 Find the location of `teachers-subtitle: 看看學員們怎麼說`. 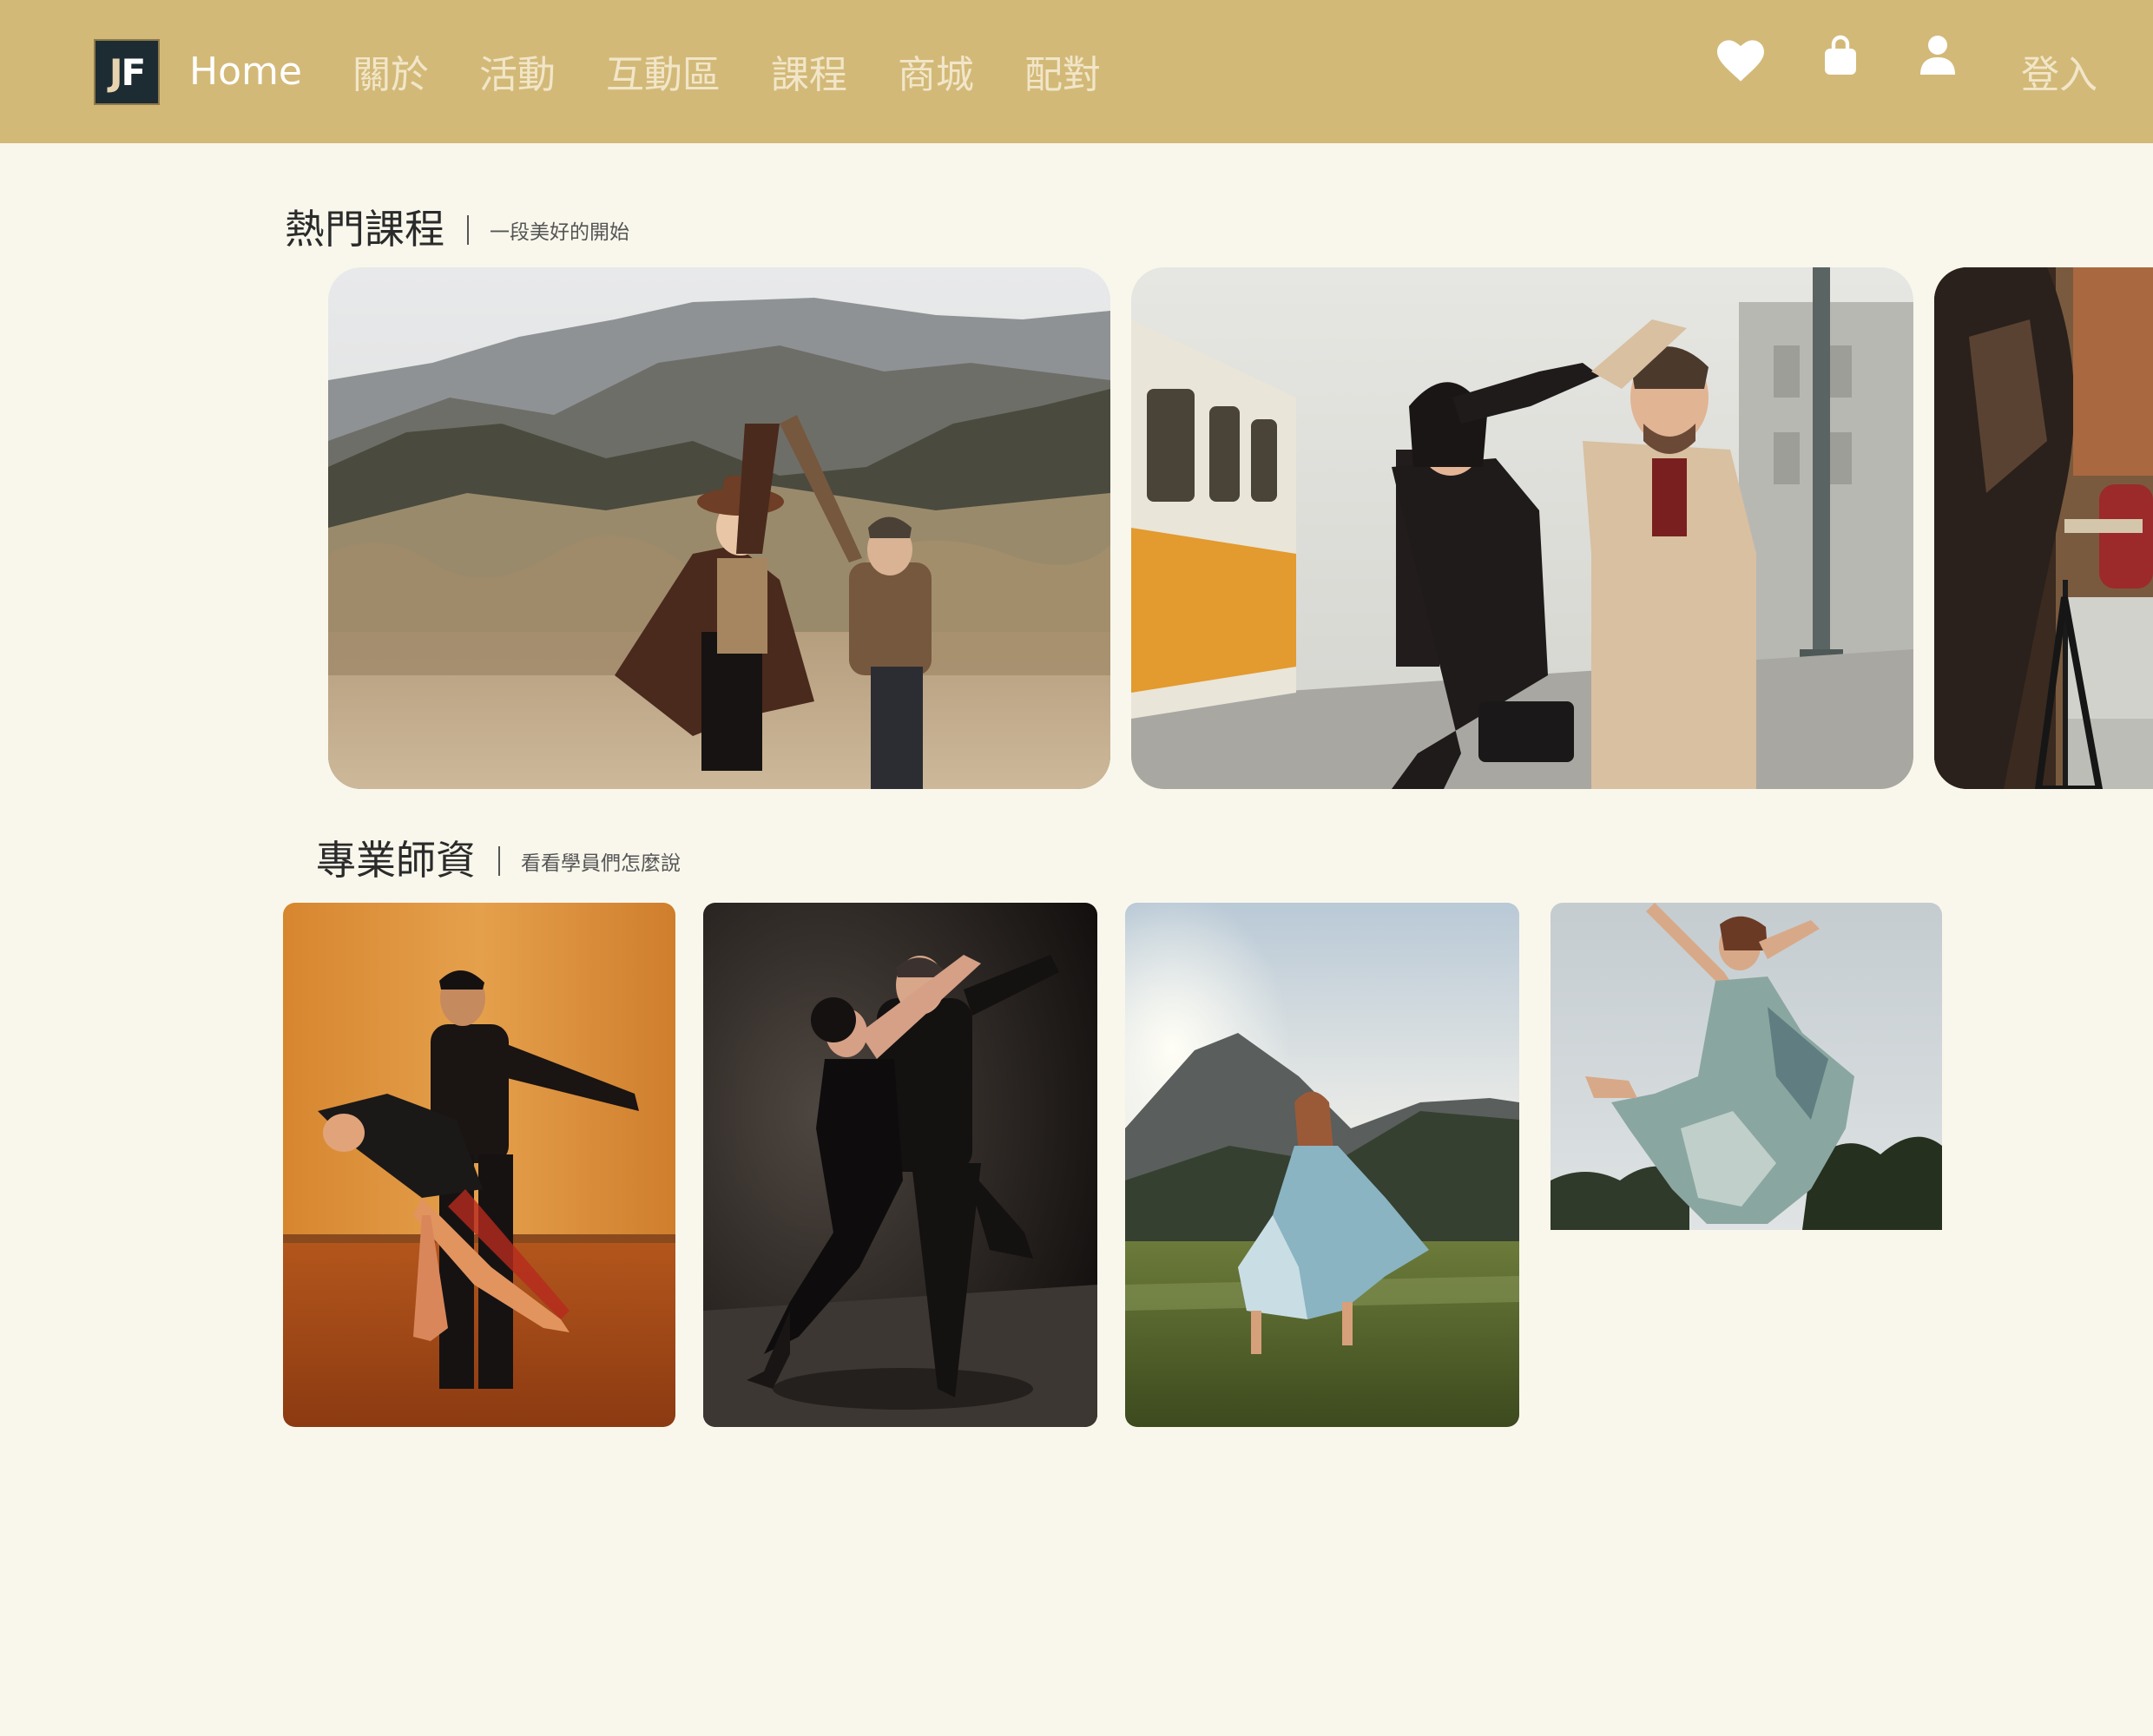

teachers-subtitle: 看看學員們怎麼說 is located at coordinates (601, 863).